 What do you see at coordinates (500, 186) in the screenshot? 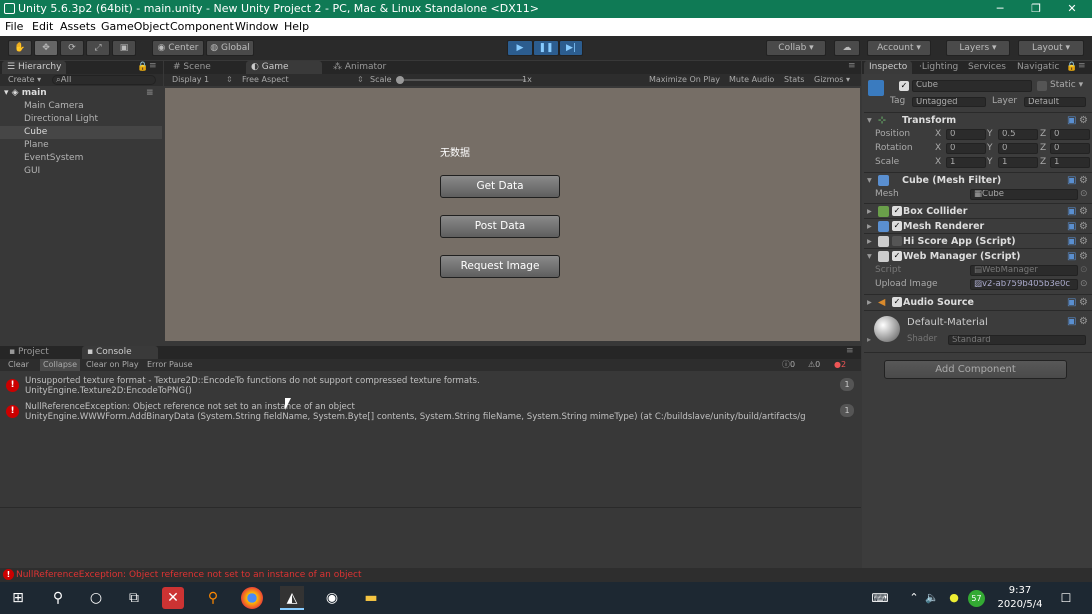
I see `get-data-button: Get Data` at bounding box center [500, 186].